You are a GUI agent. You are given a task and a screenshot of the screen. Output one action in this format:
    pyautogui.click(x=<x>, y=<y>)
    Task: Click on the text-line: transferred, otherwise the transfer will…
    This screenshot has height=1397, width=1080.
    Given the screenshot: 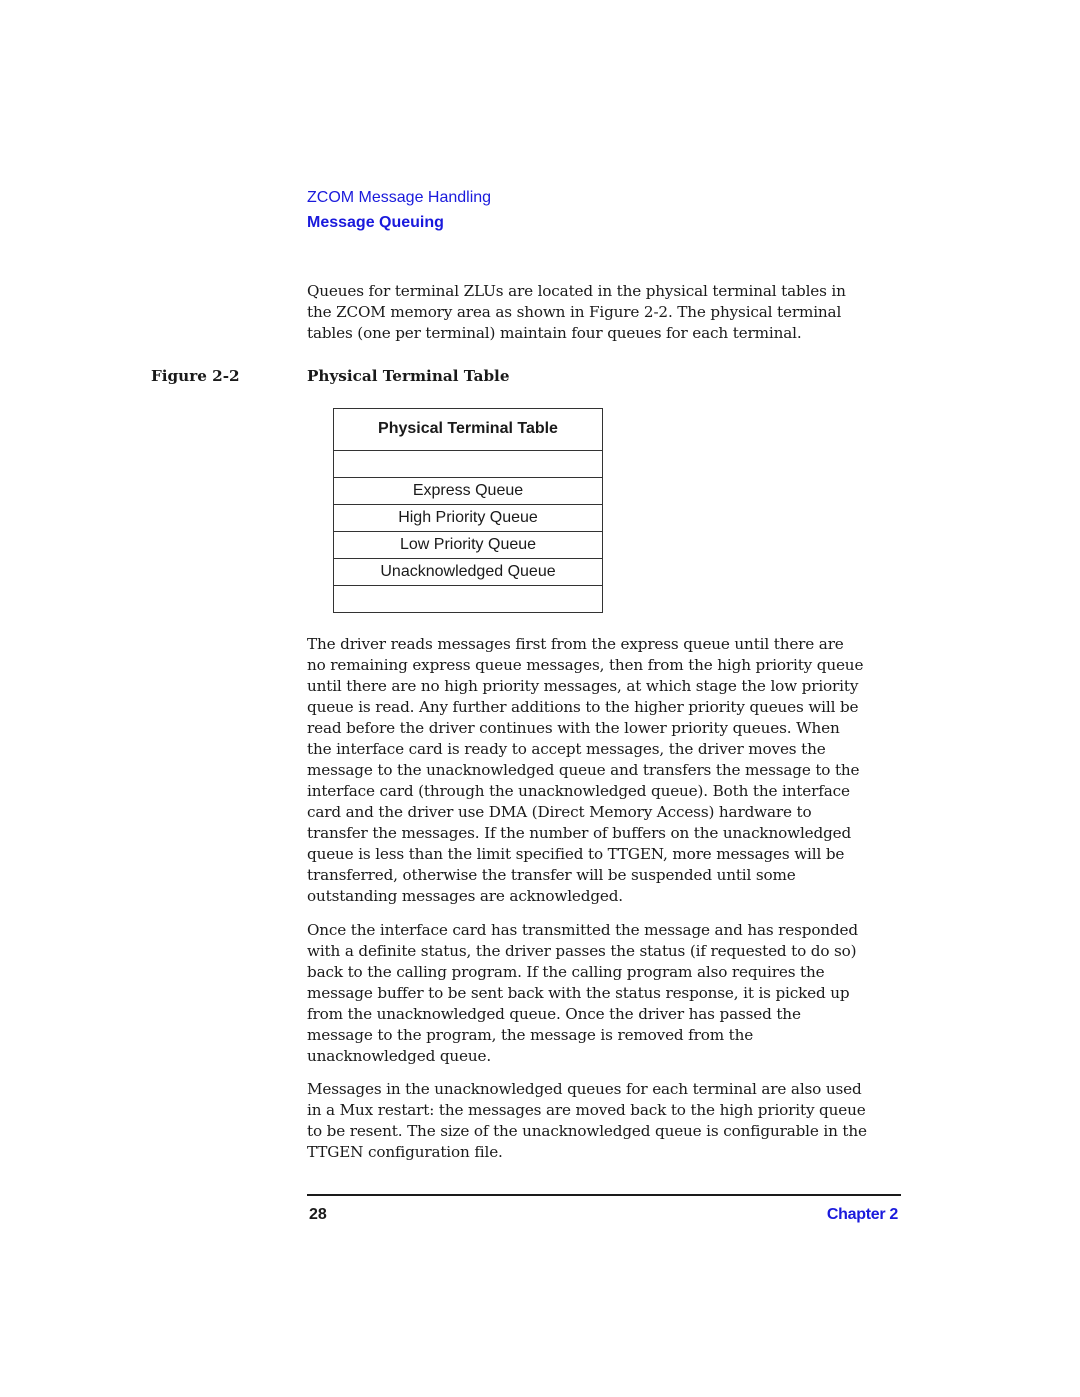 What is the action you would take?
    pyautogui.click(x=551, y=875)
    